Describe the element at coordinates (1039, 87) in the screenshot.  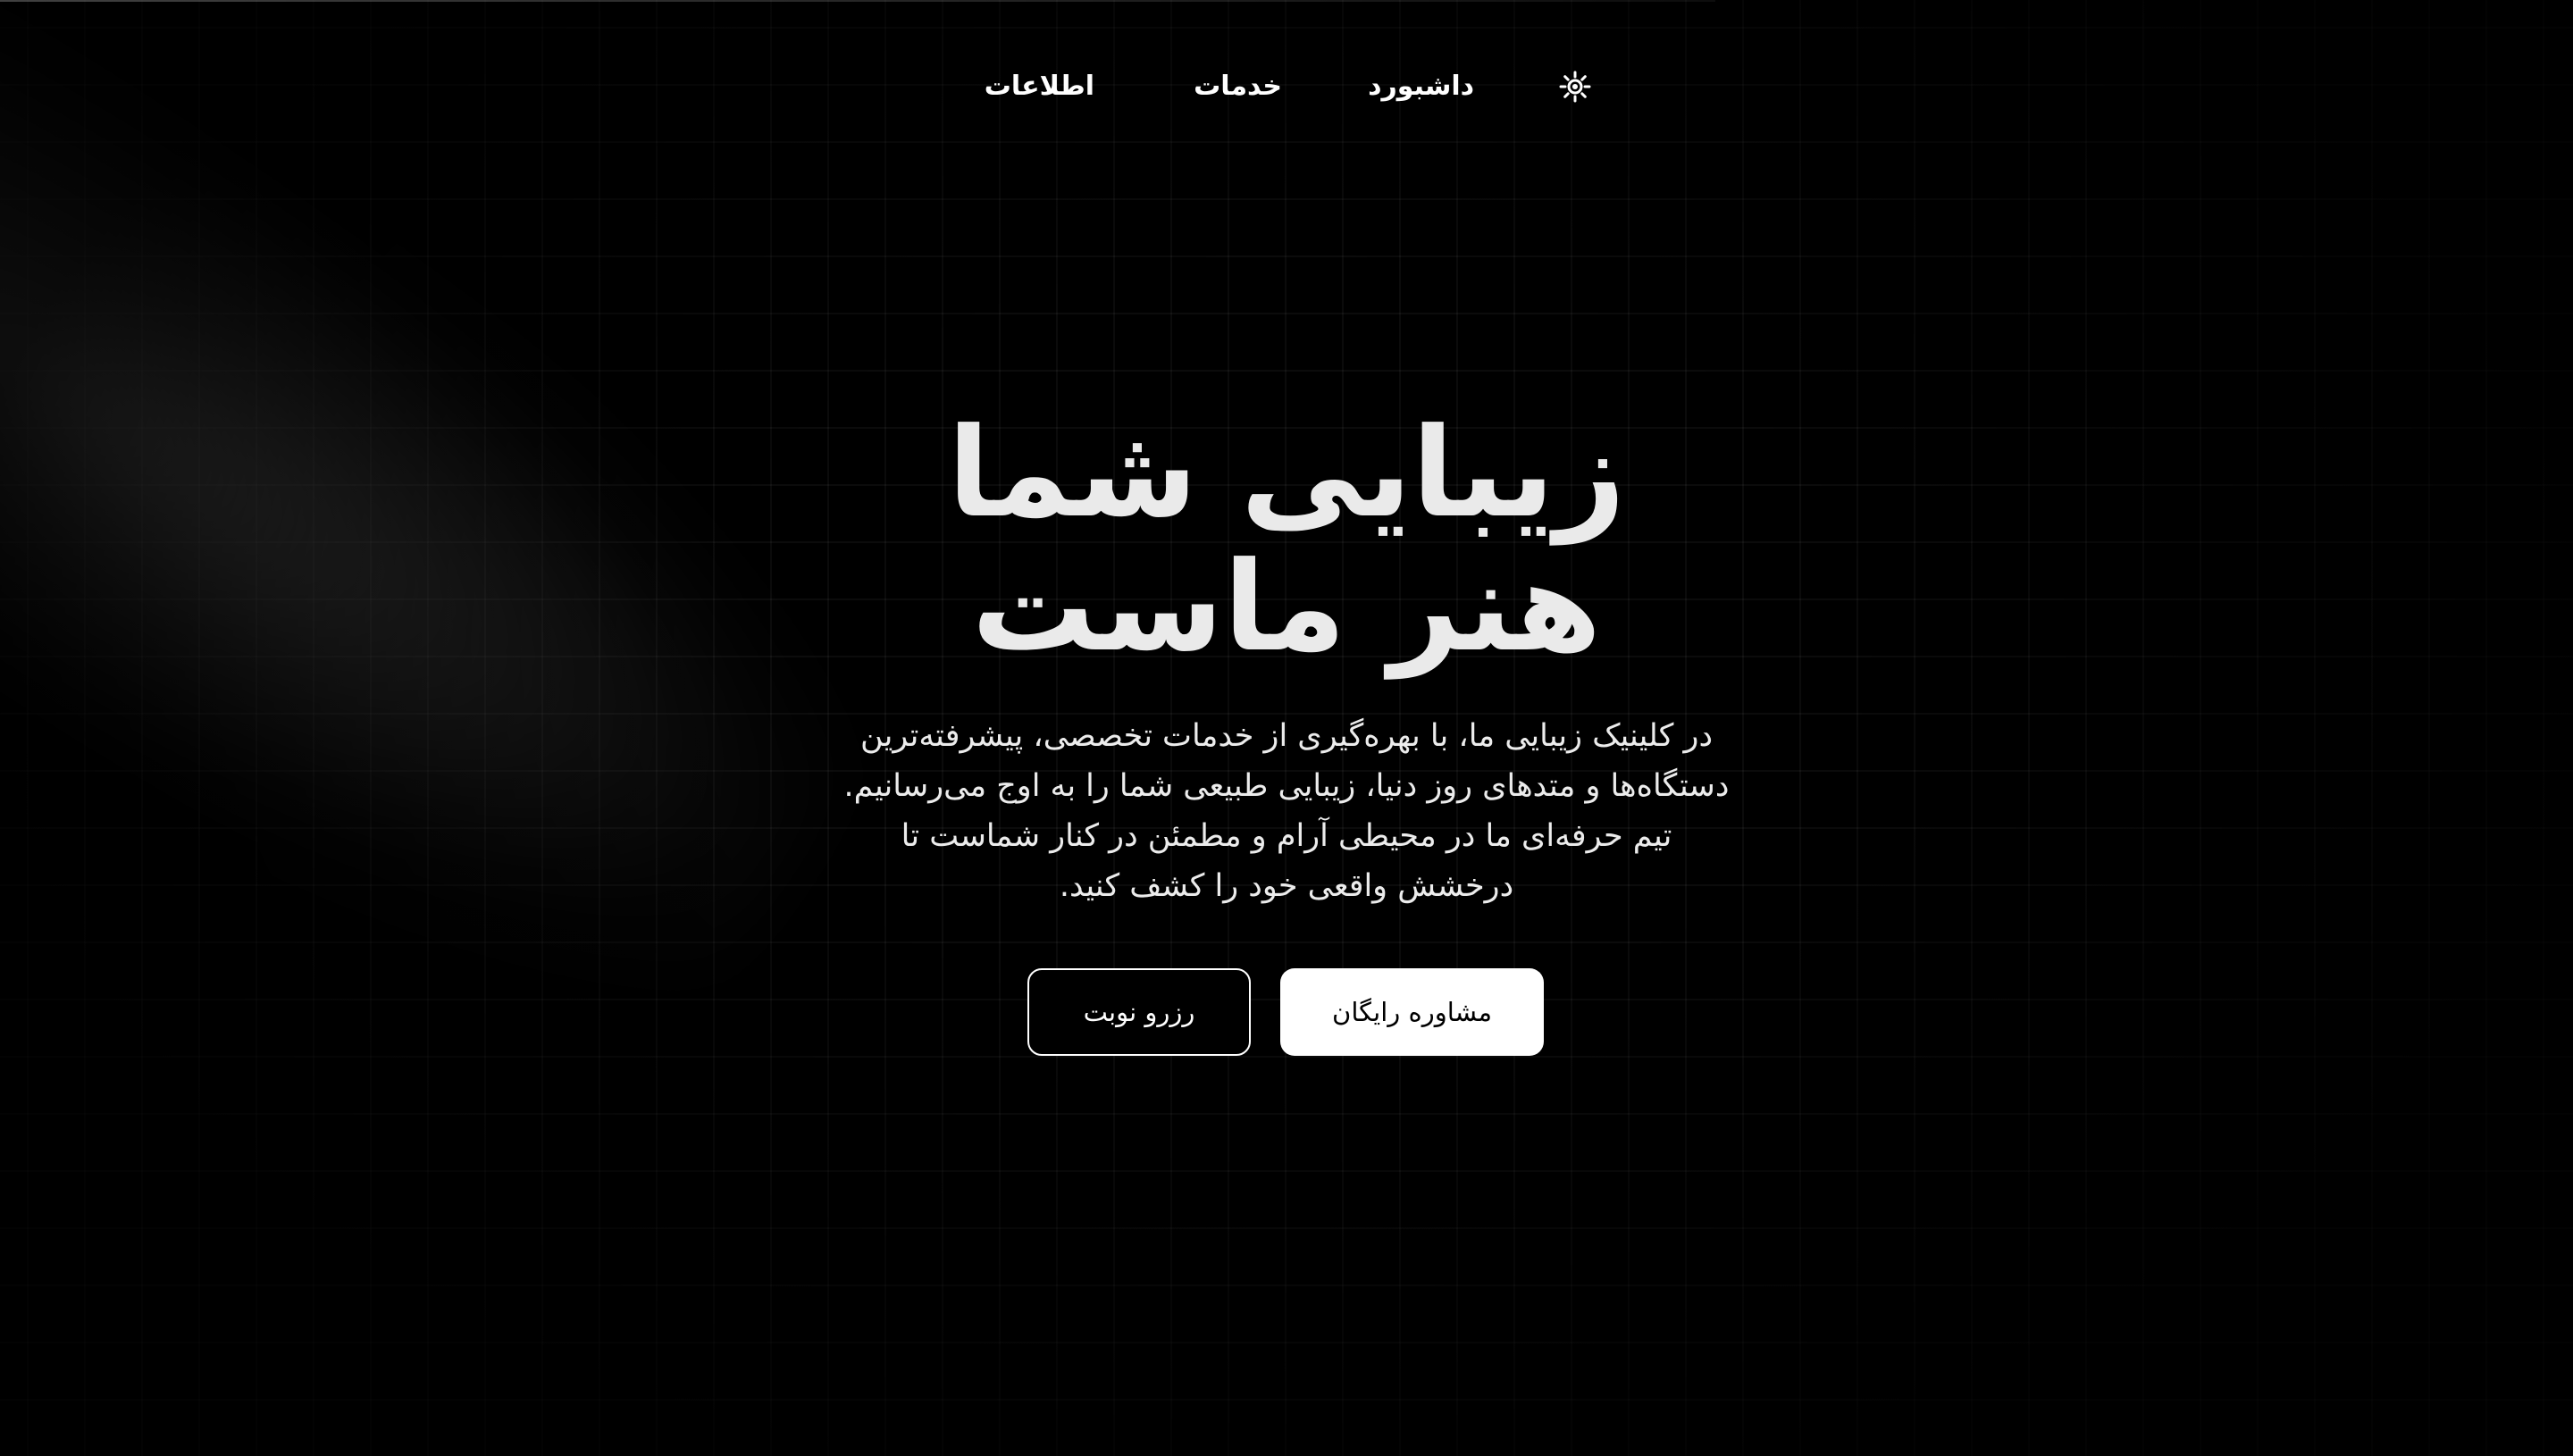
I see `nav-item-info: اطلاعات` at that location.